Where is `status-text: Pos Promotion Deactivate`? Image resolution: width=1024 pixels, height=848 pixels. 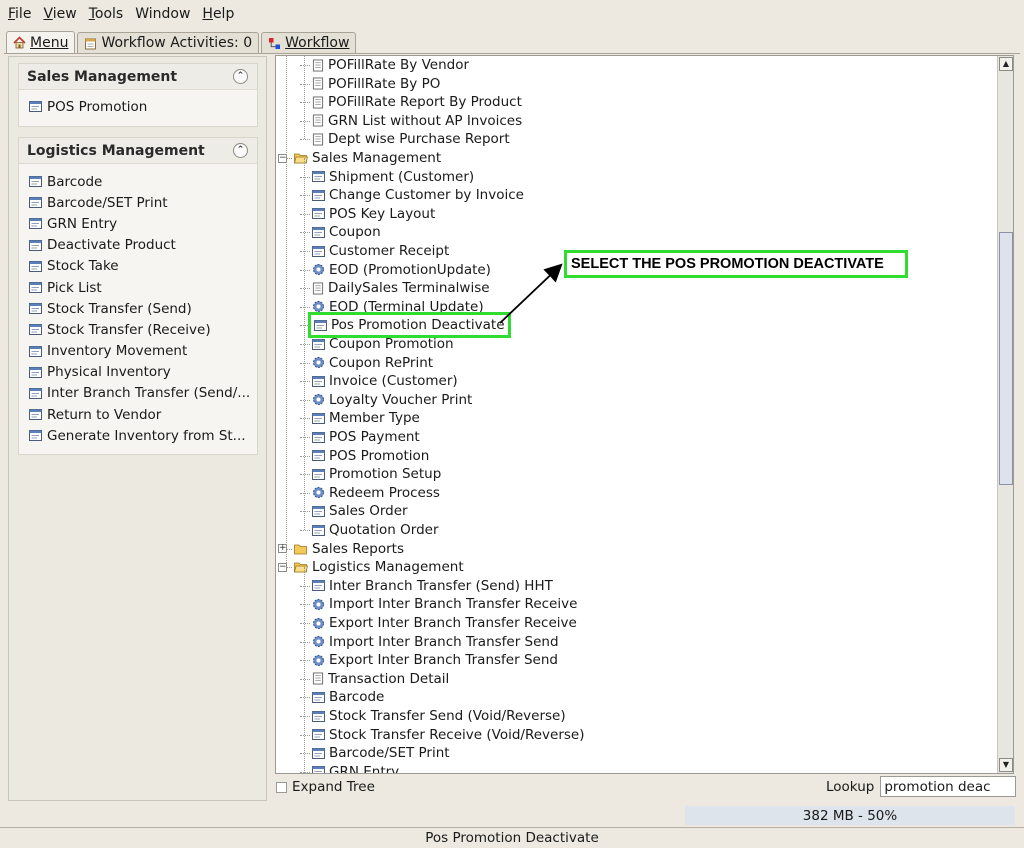
status-text: Pos Promotion Deactivate is located at coordinates (512, 838).